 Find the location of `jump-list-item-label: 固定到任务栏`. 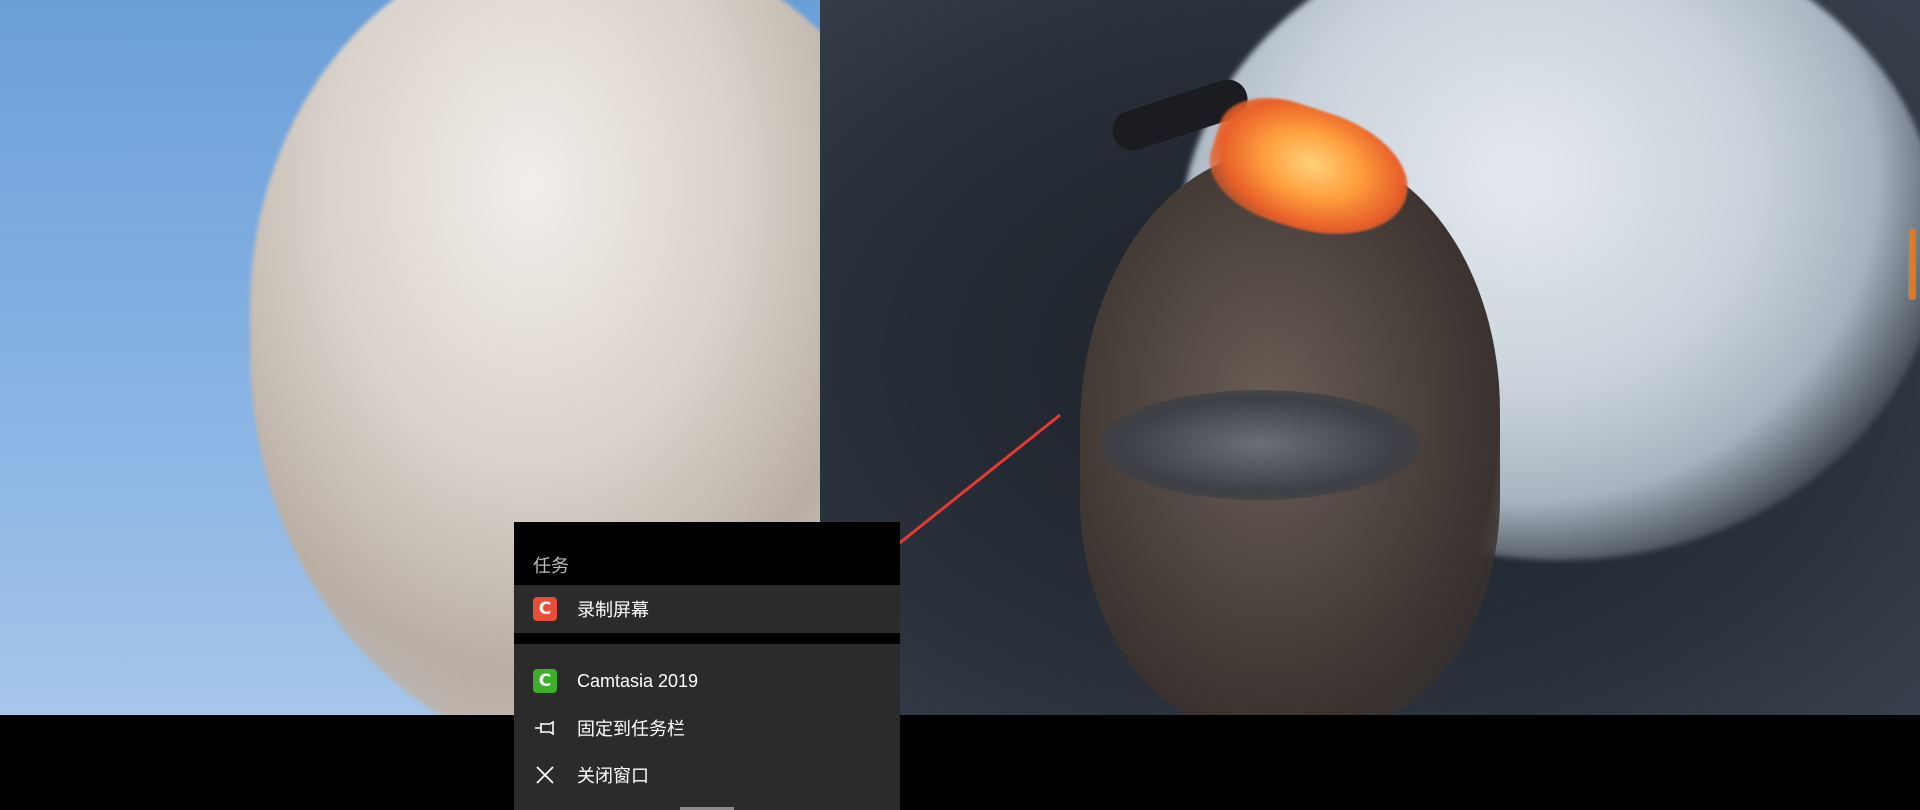

jump-list-item-label: 固定到任务栏 is located at coordinates (631, 729).